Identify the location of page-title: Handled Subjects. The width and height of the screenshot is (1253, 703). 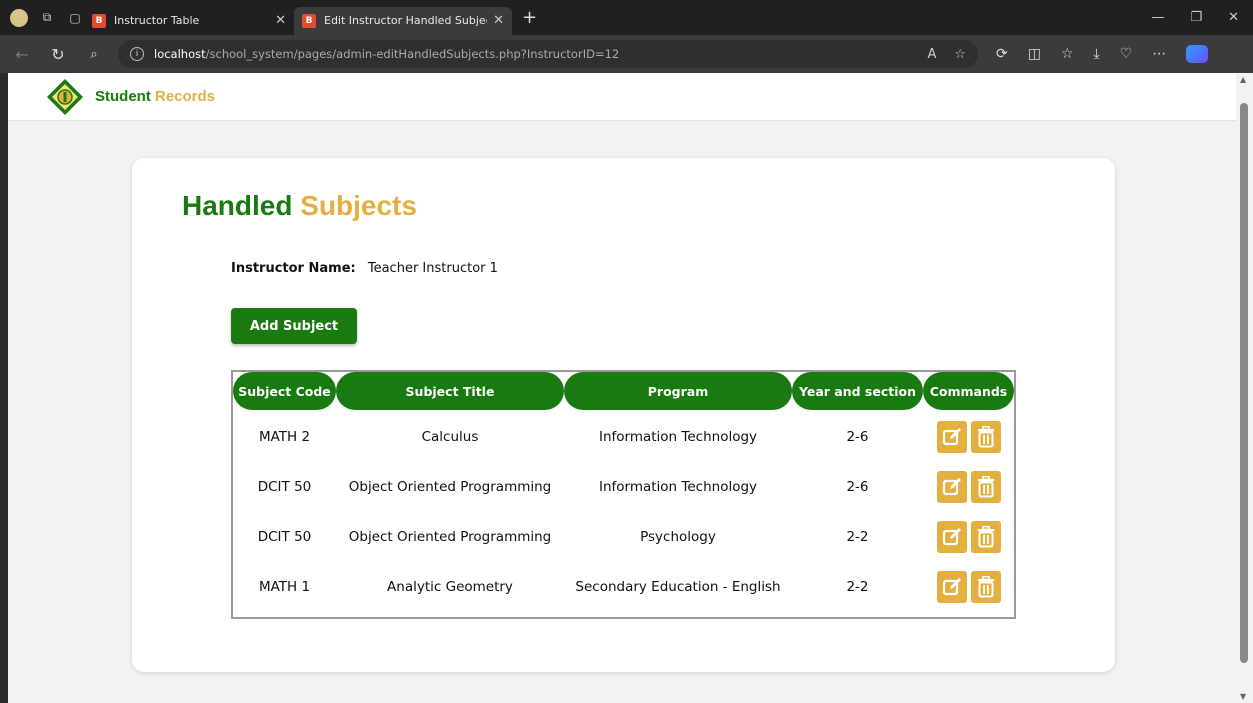
(299, 206).